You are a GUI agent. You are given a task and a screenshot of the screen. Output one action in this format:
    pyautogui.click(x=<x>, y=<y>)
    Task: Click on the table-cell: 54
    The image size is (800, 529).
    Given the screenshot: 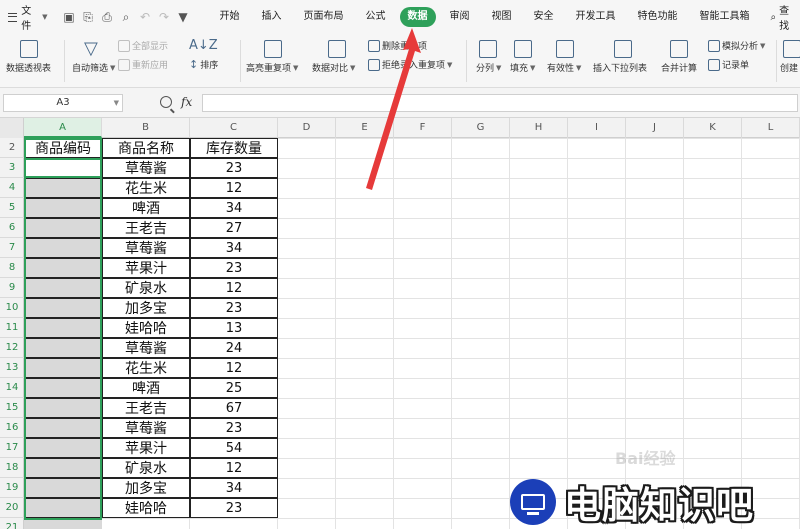 What is the action you would take?
    pyautogui.click(x=234, y=448)
    